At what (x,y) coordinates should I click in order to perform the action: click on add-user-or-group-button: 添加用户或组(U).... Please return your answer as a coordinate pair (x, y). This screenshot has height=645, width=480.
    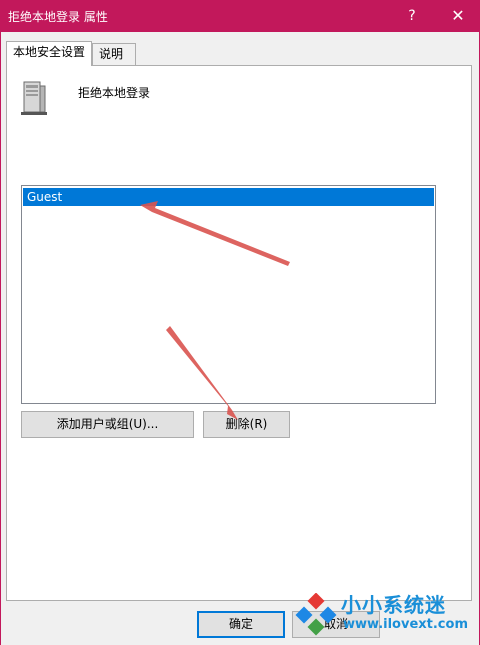
    Looking at the image, I should click on (107, 424).